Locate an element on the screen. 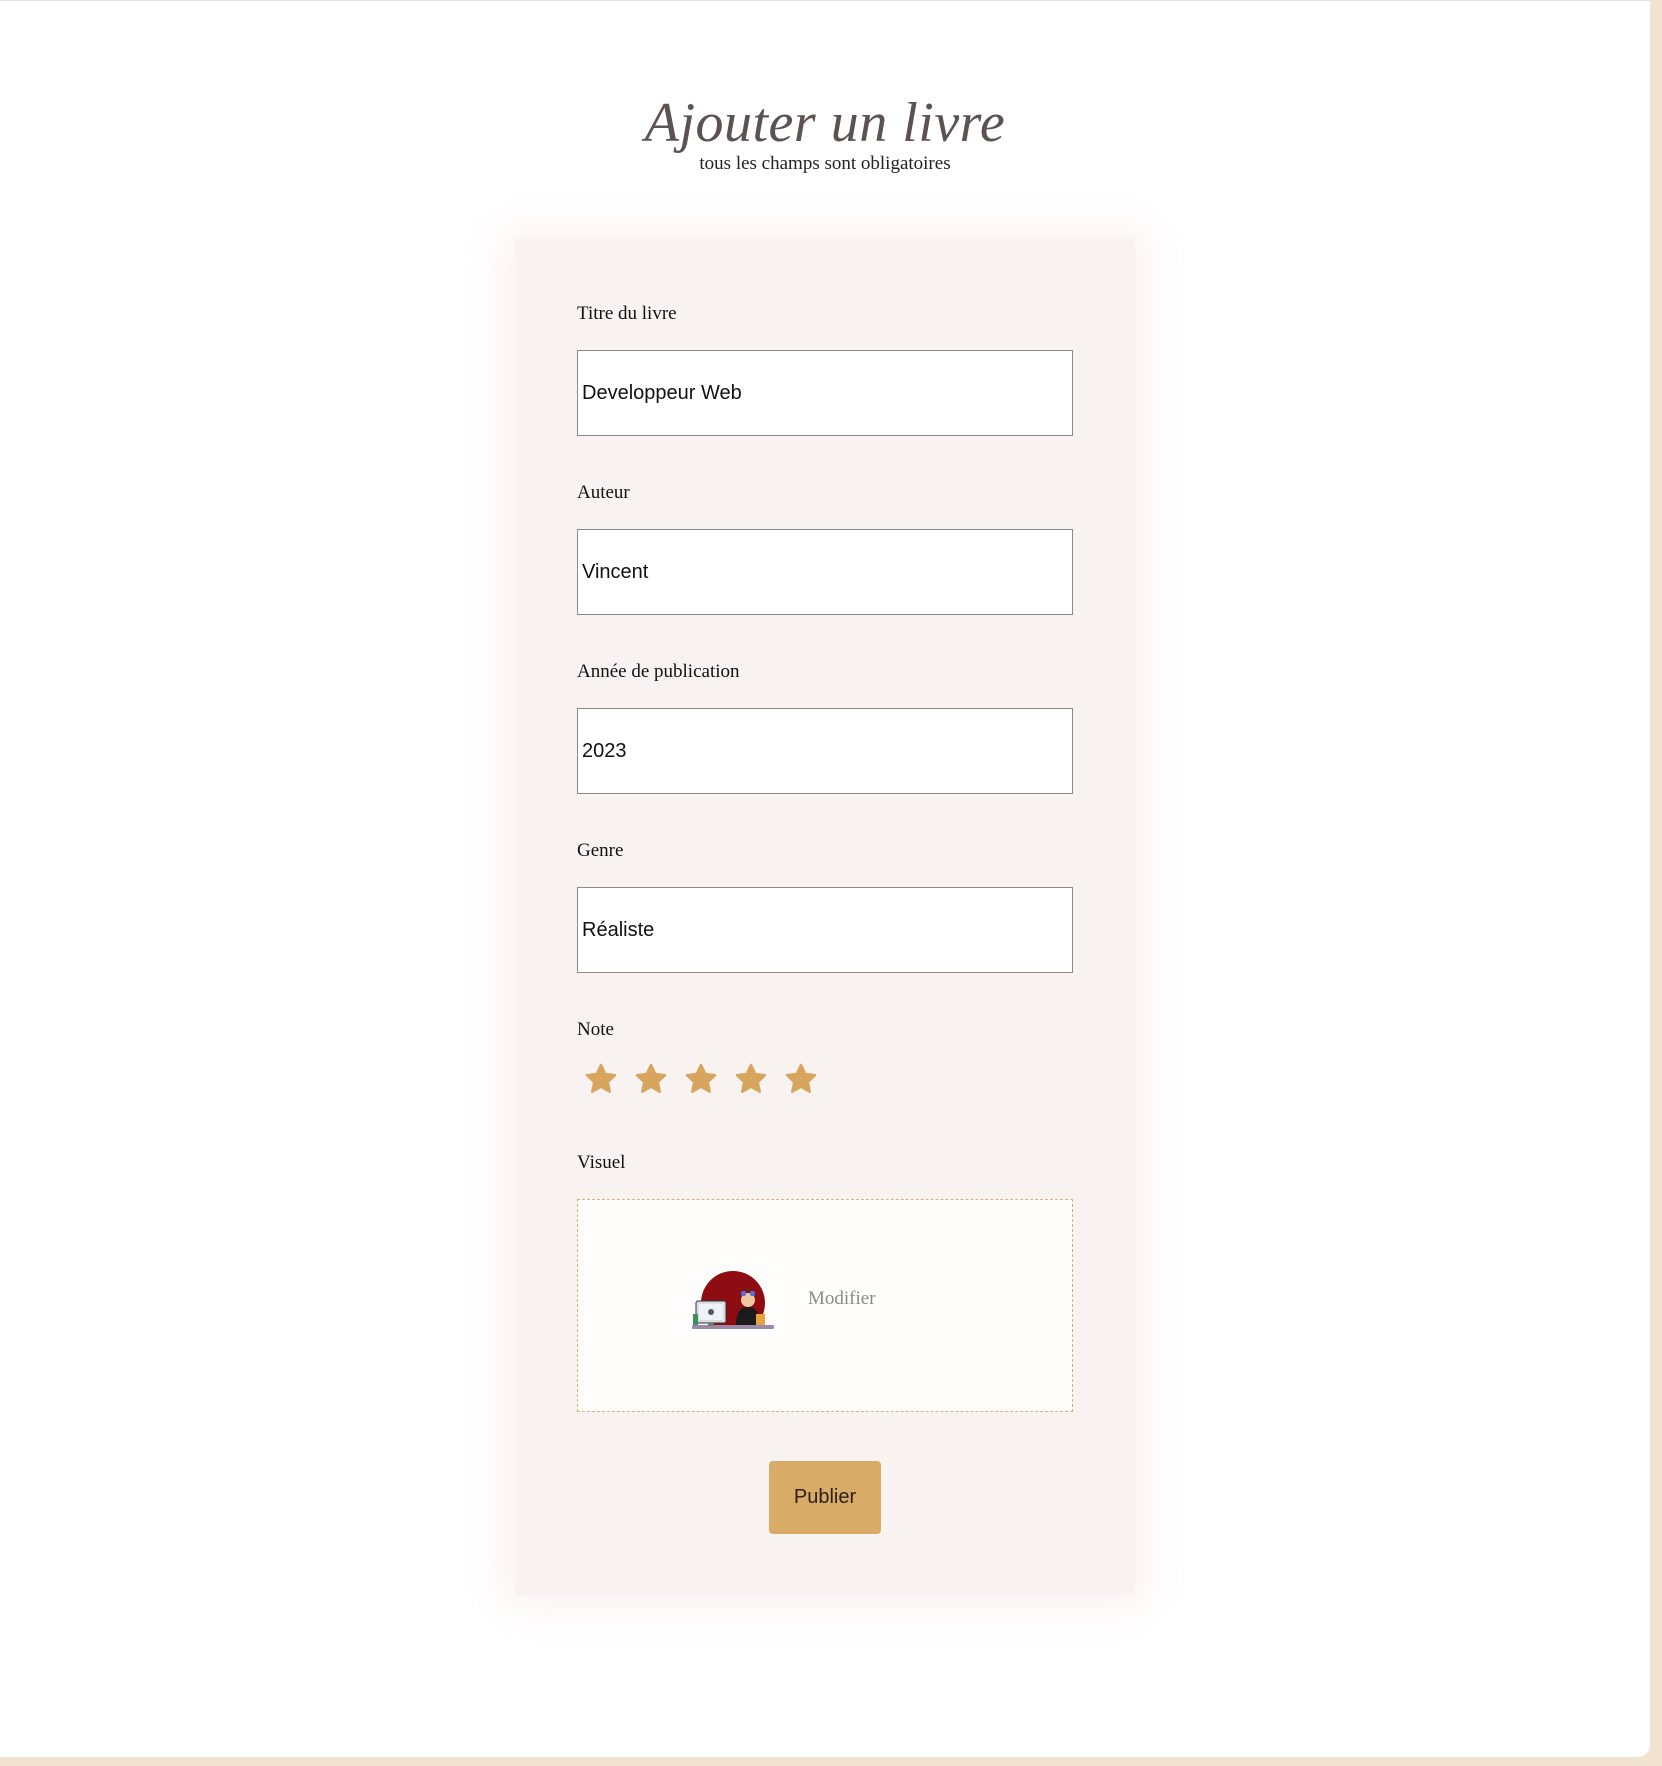 This screenshot has width=1662, height=1766. title-label: Titre du livre is located at coordinates (627, 313).